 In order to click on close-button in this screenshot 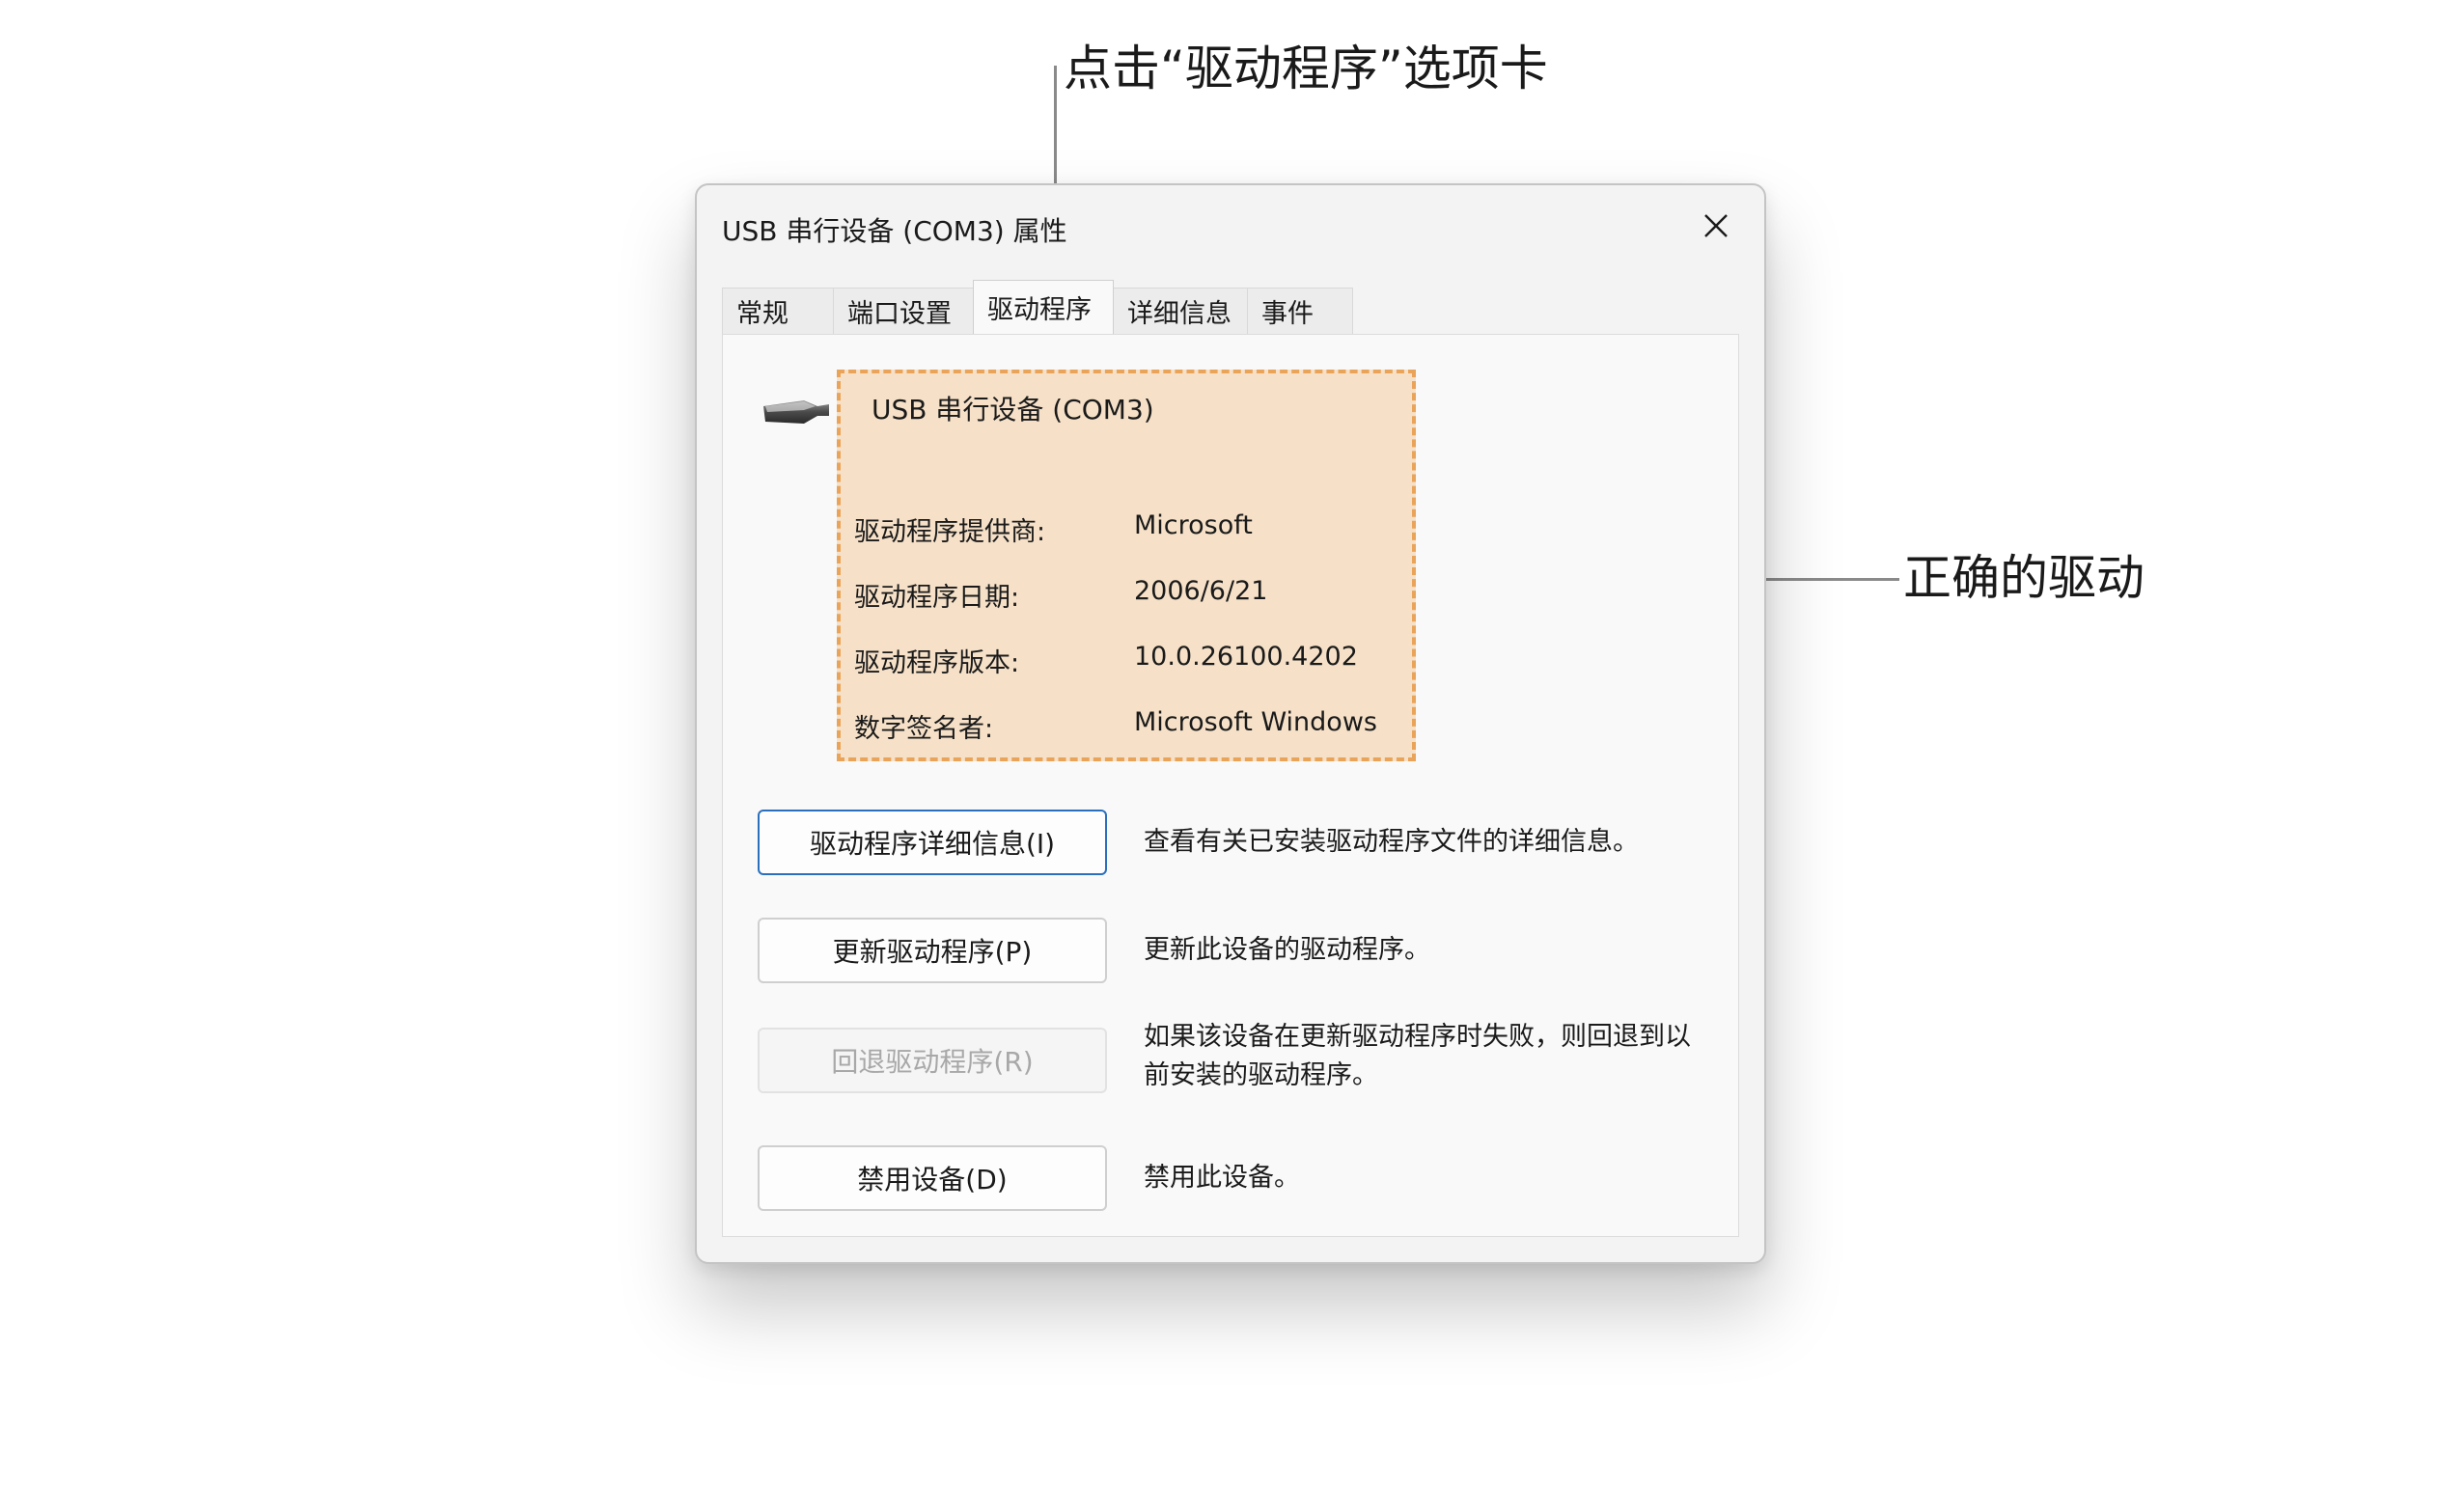, I will do `click(1716, 226)`.